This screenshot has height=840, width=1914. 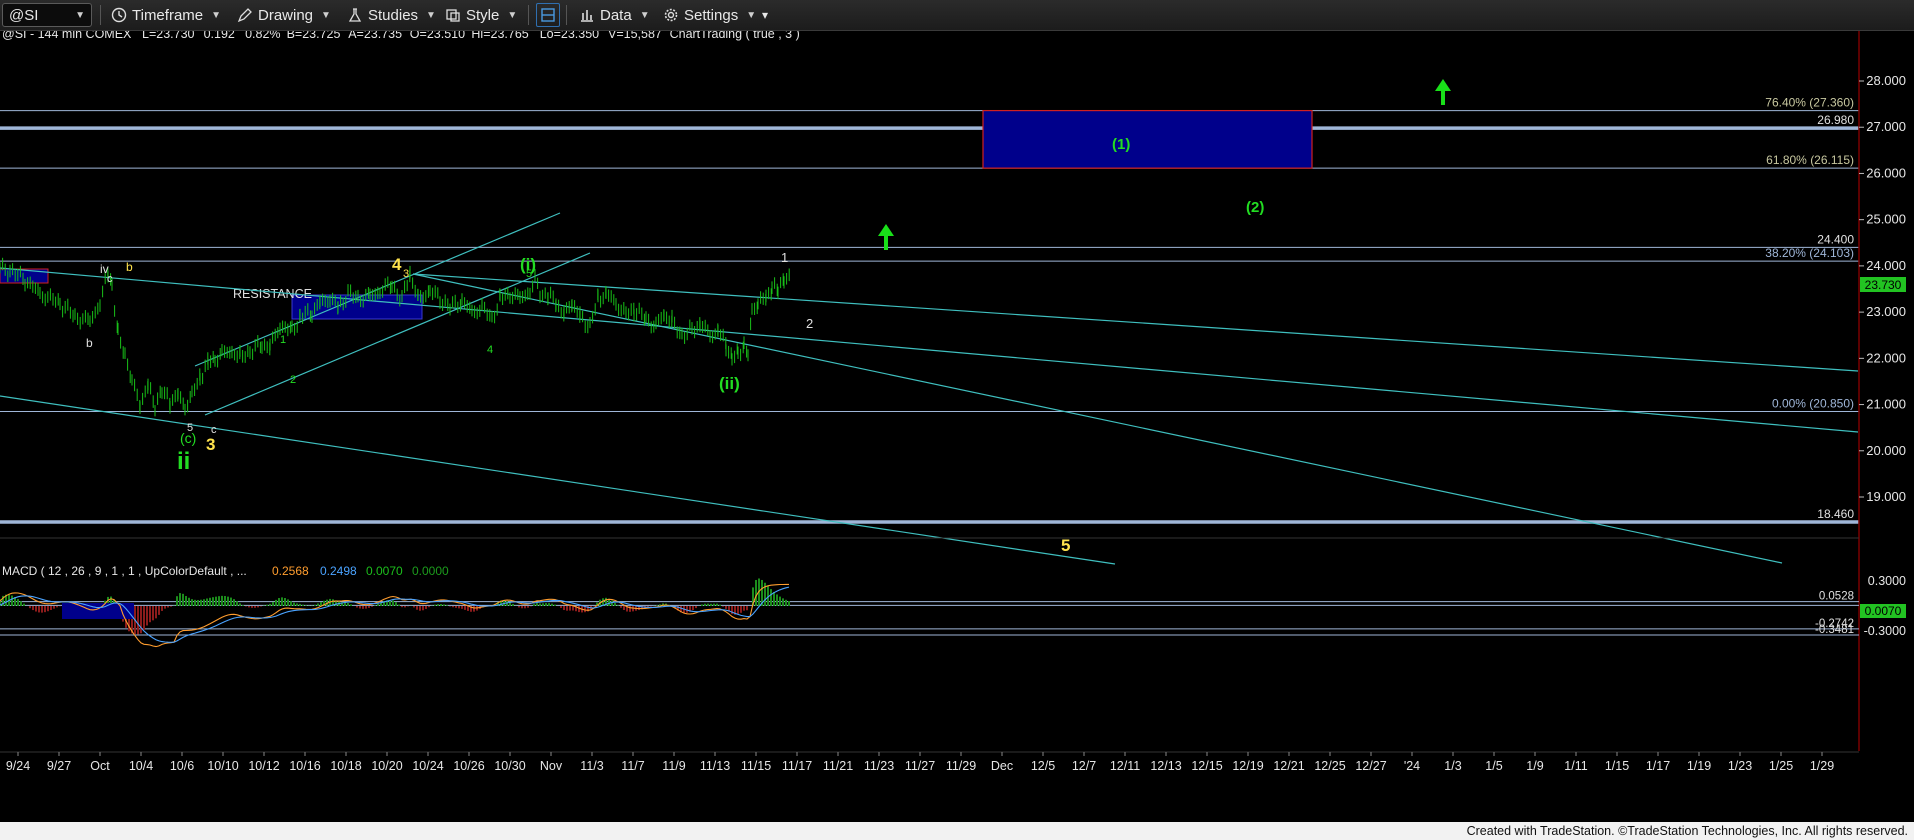 I want to click on time-tick-label: Oct, so click(x=100, y=766).